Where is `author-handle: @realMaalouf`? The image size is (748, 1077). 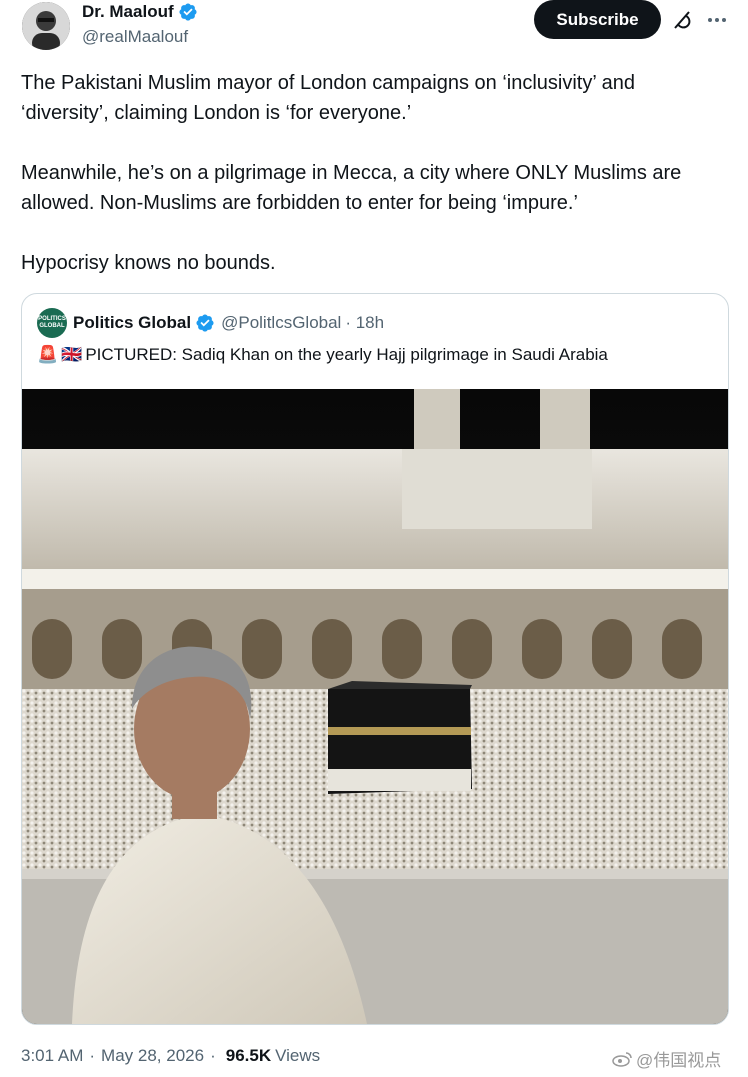 author-handle: @realMaalouf is located at coordinates (135, 37).